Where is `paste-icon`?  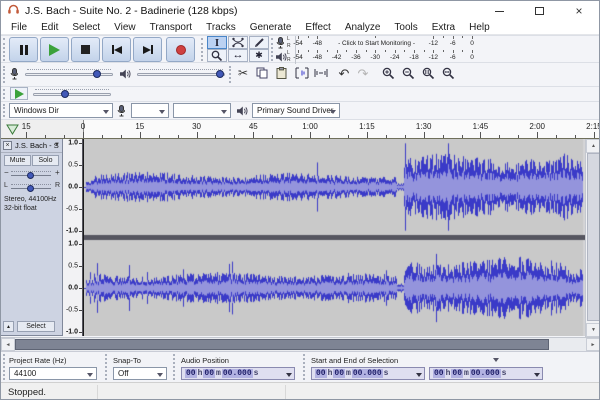
paste-icon is located at coordinates (281, 73).